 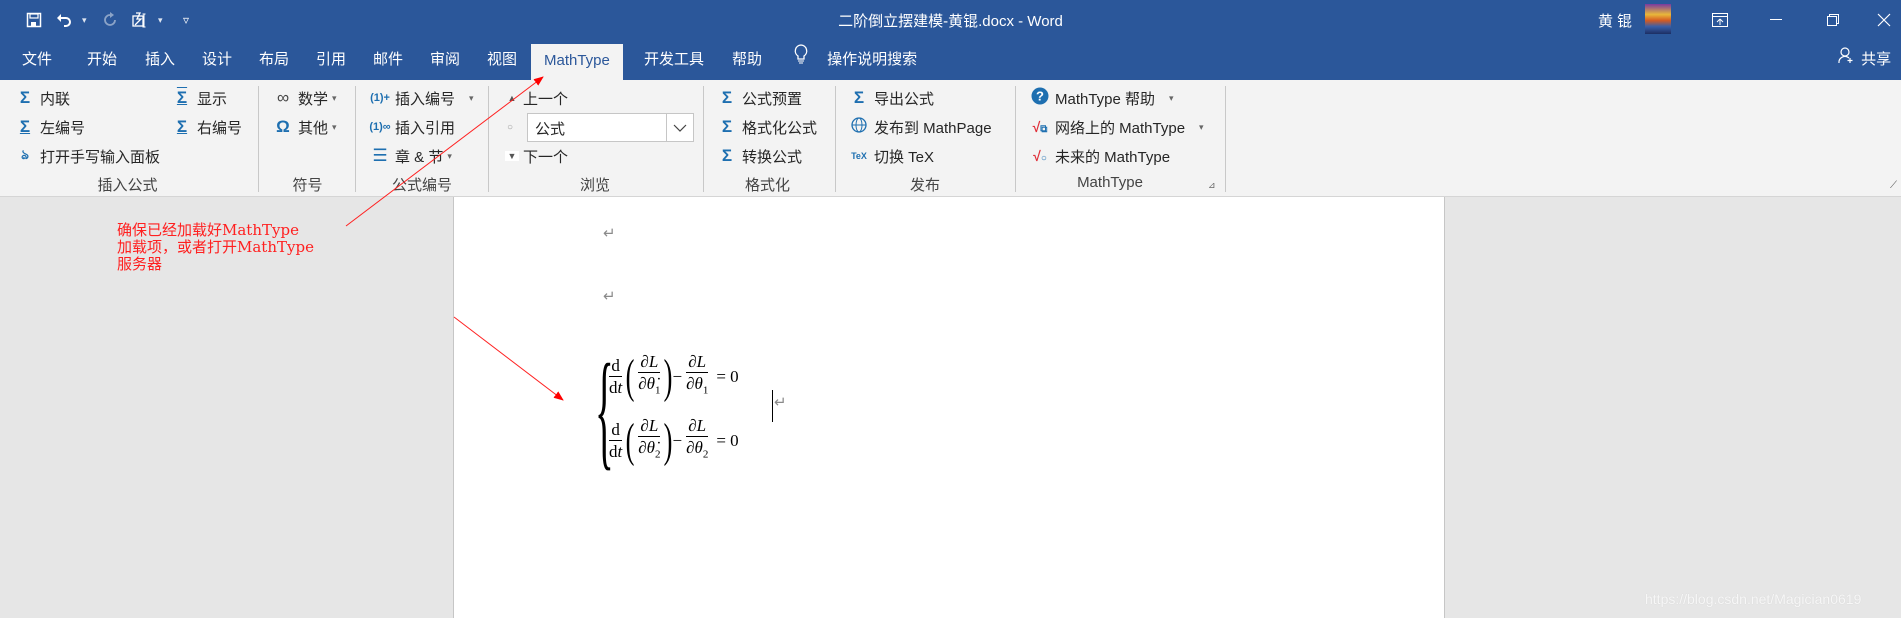 What do you see at coordinates (1212, 185) in the screenshot?
I see `dialog-launcher-icon: ⊿` at bounding box center [1212, 185].